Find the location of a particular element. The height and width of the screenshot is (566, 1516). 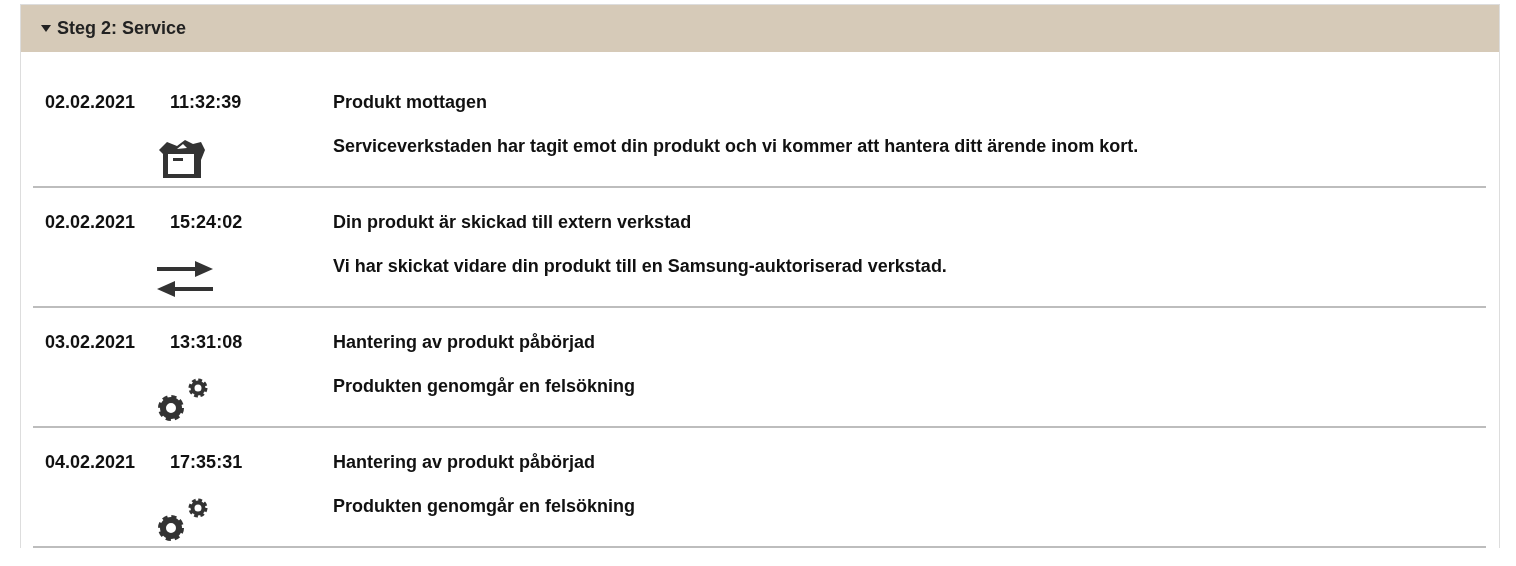

event-time: 13:31:08 is located at coordinates (206, 342).